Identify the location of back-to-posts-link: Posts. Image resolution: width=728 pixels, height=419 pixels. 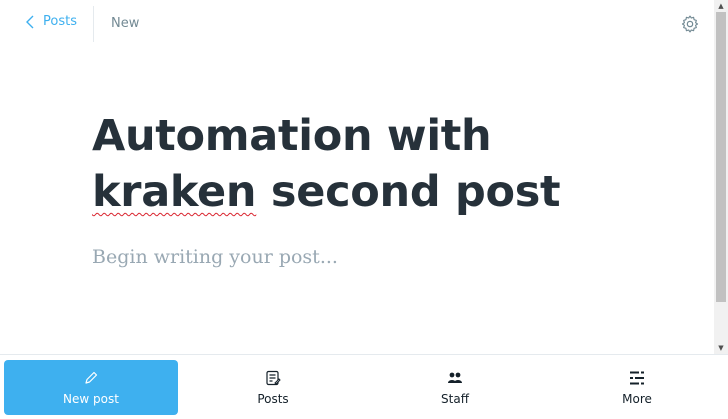
(51, 21).